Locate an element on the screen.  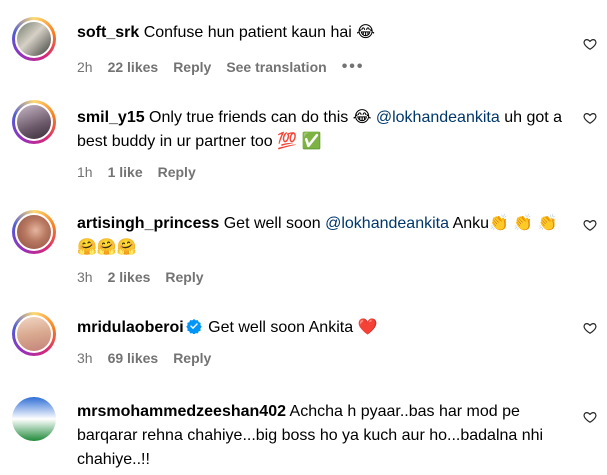
comment-likes: 69 likes is located at coordinates (133, 358).